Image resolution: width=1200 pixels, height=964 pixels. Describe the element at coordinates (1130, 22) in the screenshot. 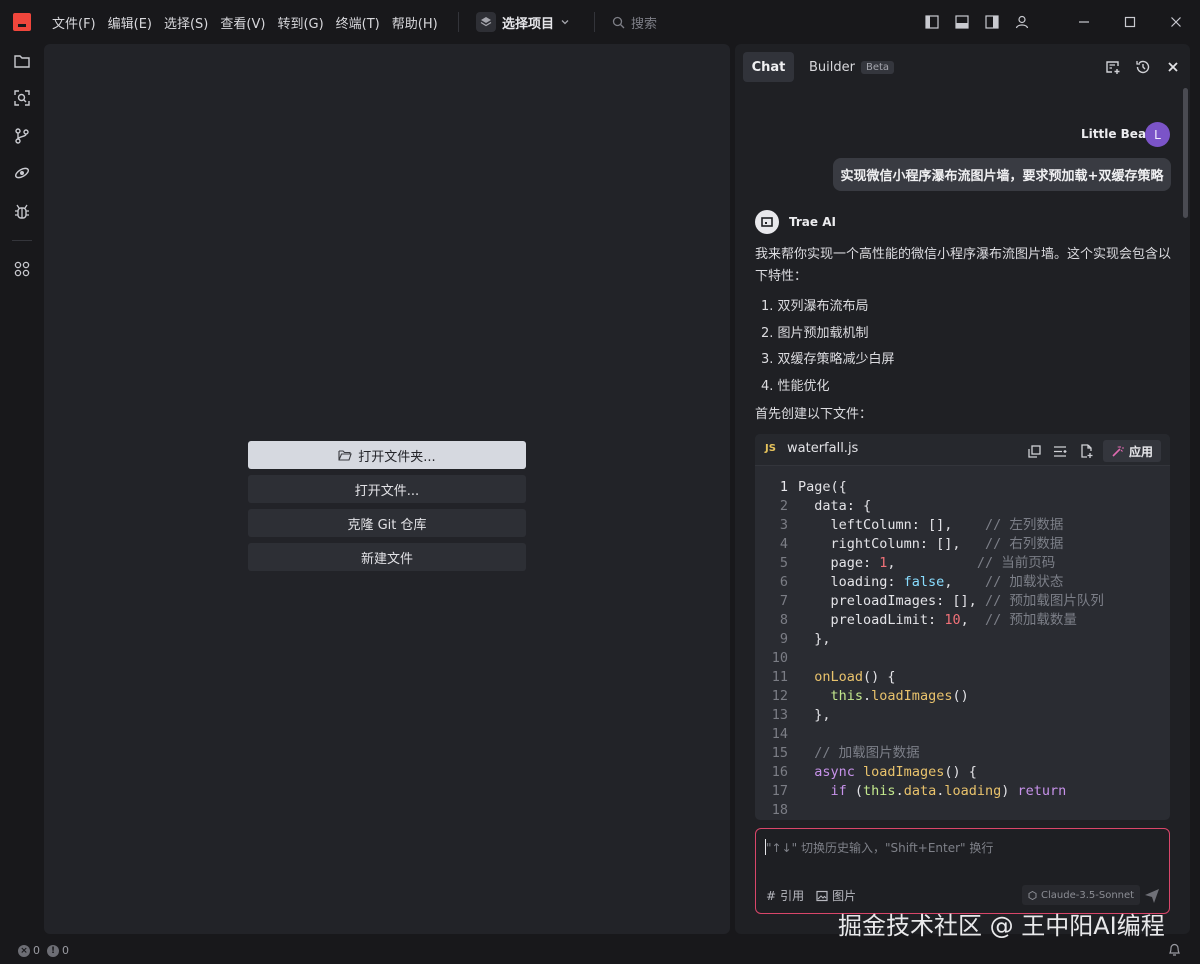

I see `maximize-icon` at that location.